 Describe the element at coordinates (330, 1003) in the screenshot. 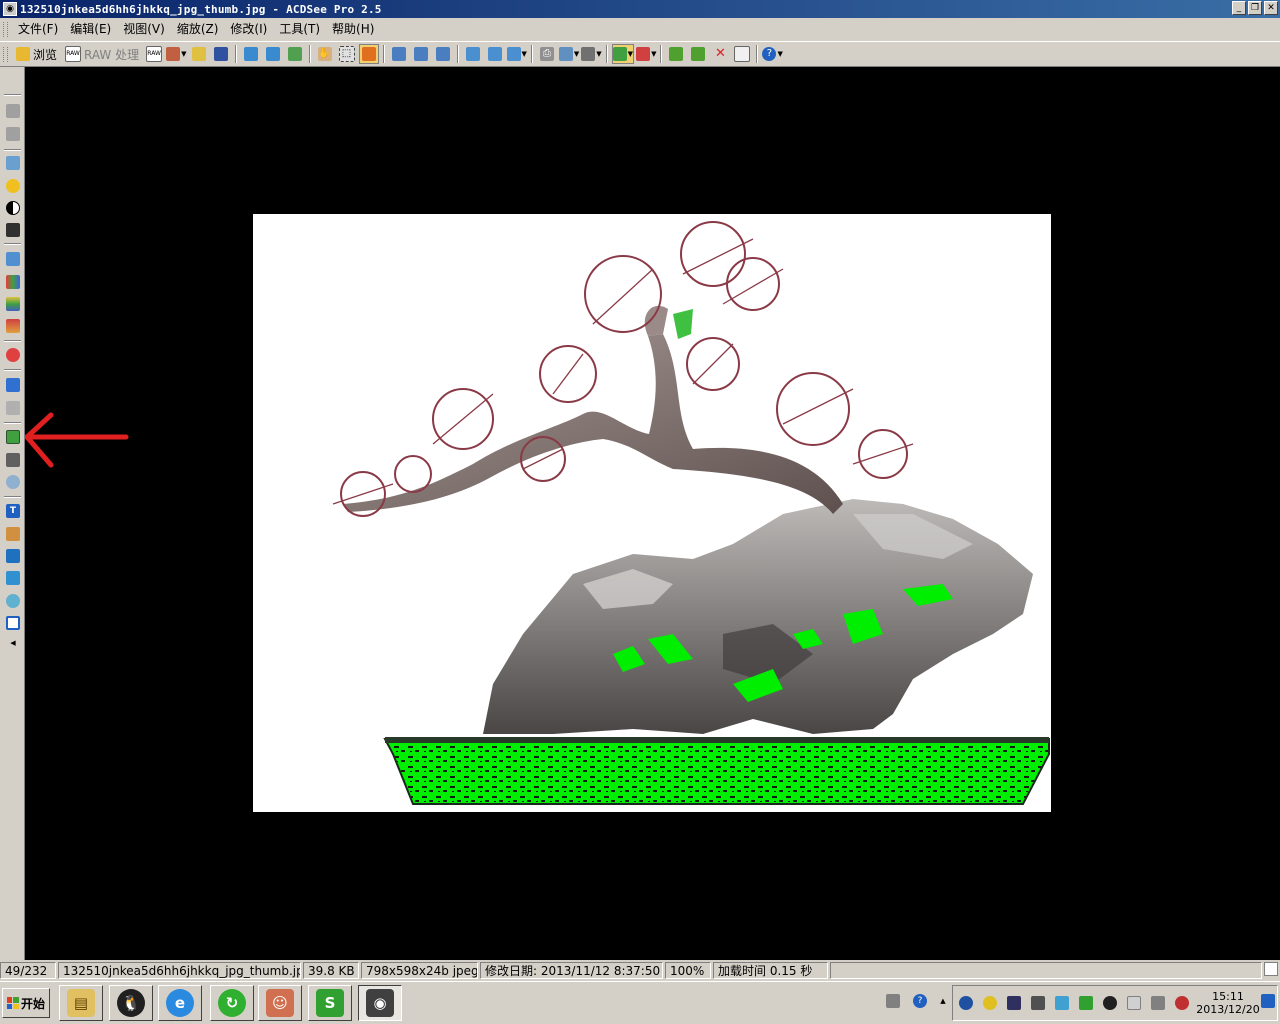

I see `taskbar-app-s: S` at that location.